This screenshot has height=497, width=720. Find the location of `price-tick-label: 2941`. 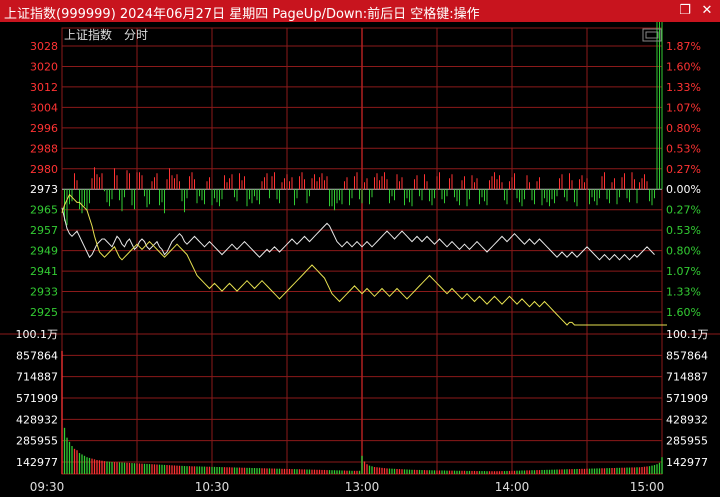

price-tick-label: 2941 is located at coordinates (44, 271).